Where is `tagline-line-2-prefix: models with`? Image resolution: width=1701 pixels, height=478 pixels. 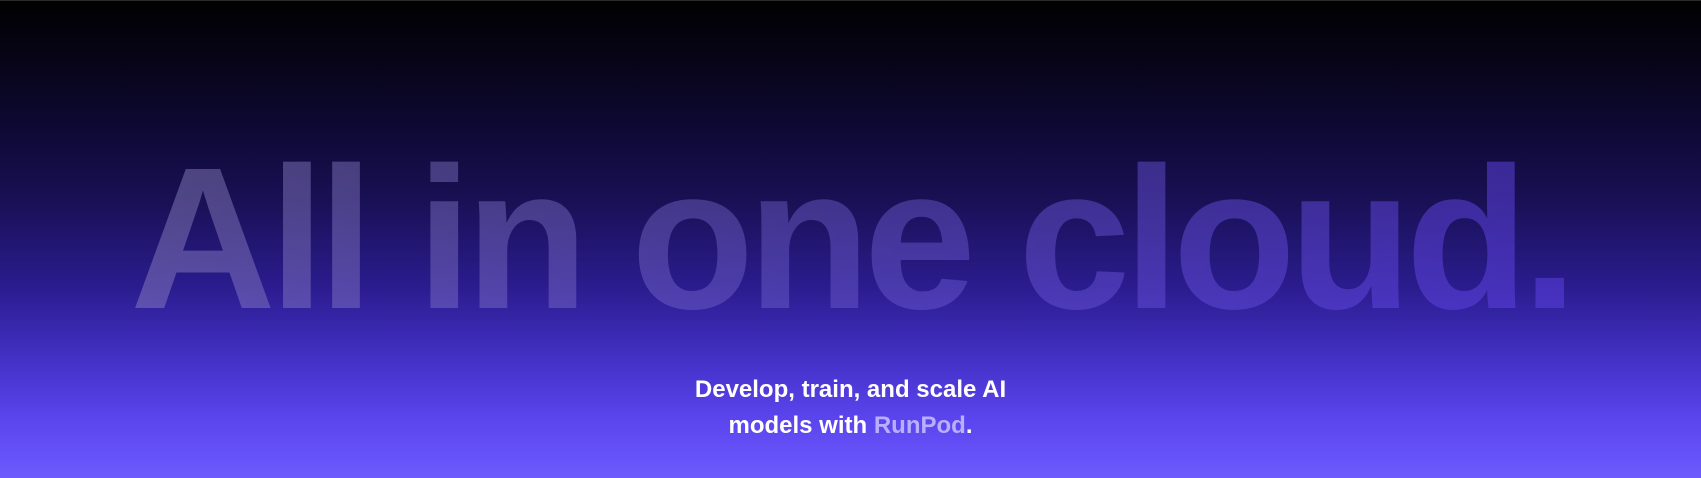 tagline-line-2-prefix: models with is located at coordinates (801, 425).